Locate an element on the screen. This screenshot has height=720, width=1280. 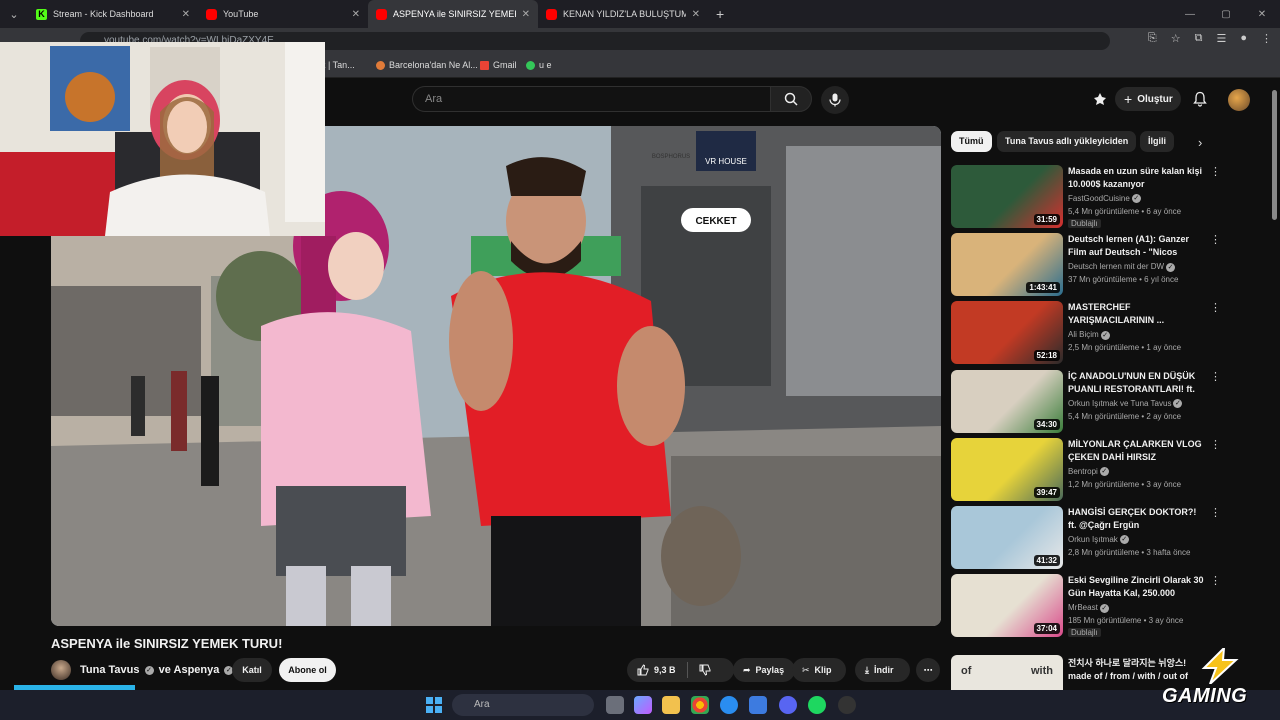
video-thumbnail: 34:30 is located at coordinates (1007, 401).